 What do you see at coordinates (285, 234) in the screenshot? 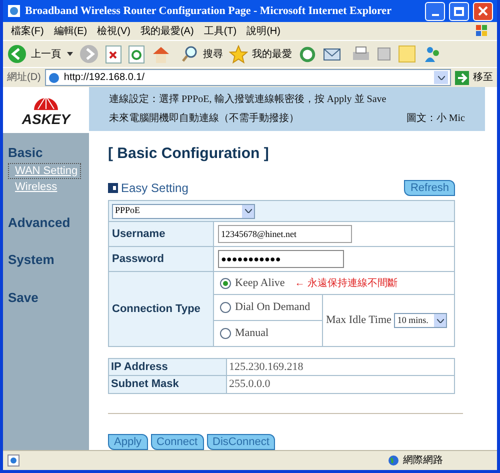
I see `username-field: 12345678@hinet.net` at bounding box center [285, 234].